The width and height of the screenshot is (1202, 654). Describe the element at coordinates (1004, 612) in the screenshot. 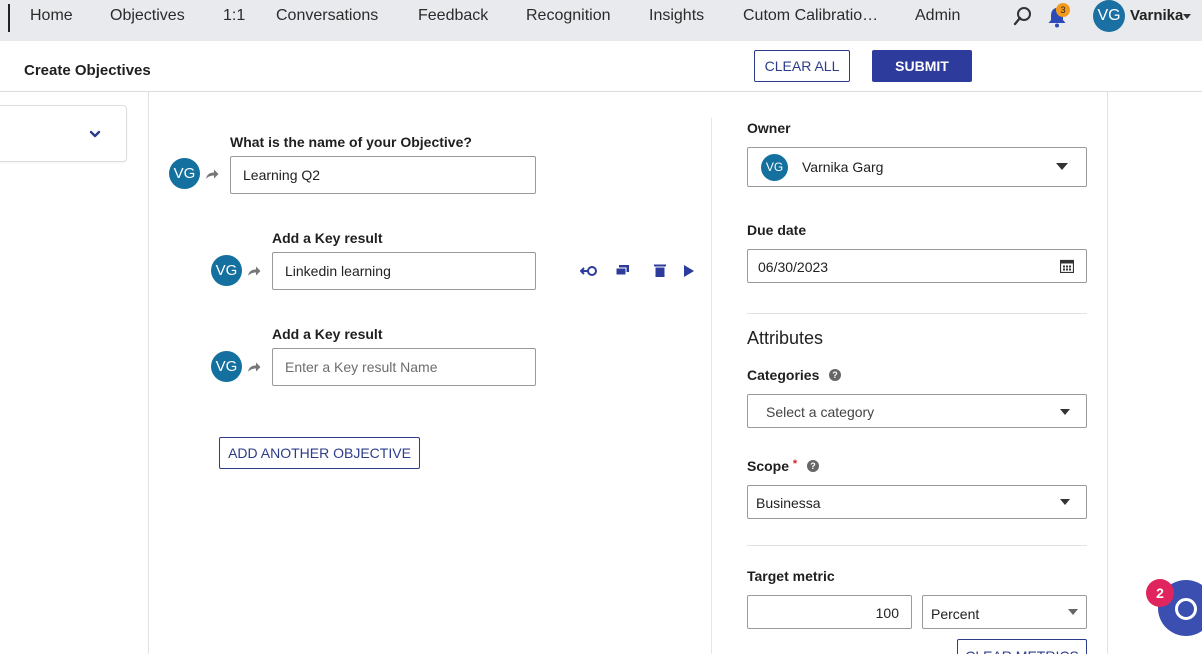

I see `target-unit-select: Percent` at that location.